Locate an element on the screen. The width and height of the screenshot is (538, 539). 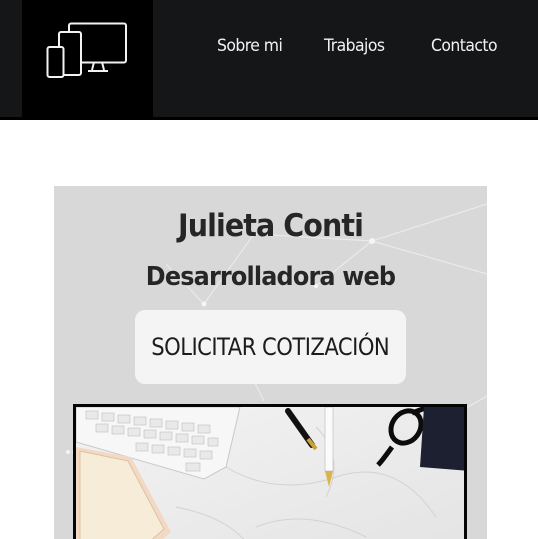
request-quote-button: SOLICITAR COTIZACIÓN is located at coordinates (270, 347).